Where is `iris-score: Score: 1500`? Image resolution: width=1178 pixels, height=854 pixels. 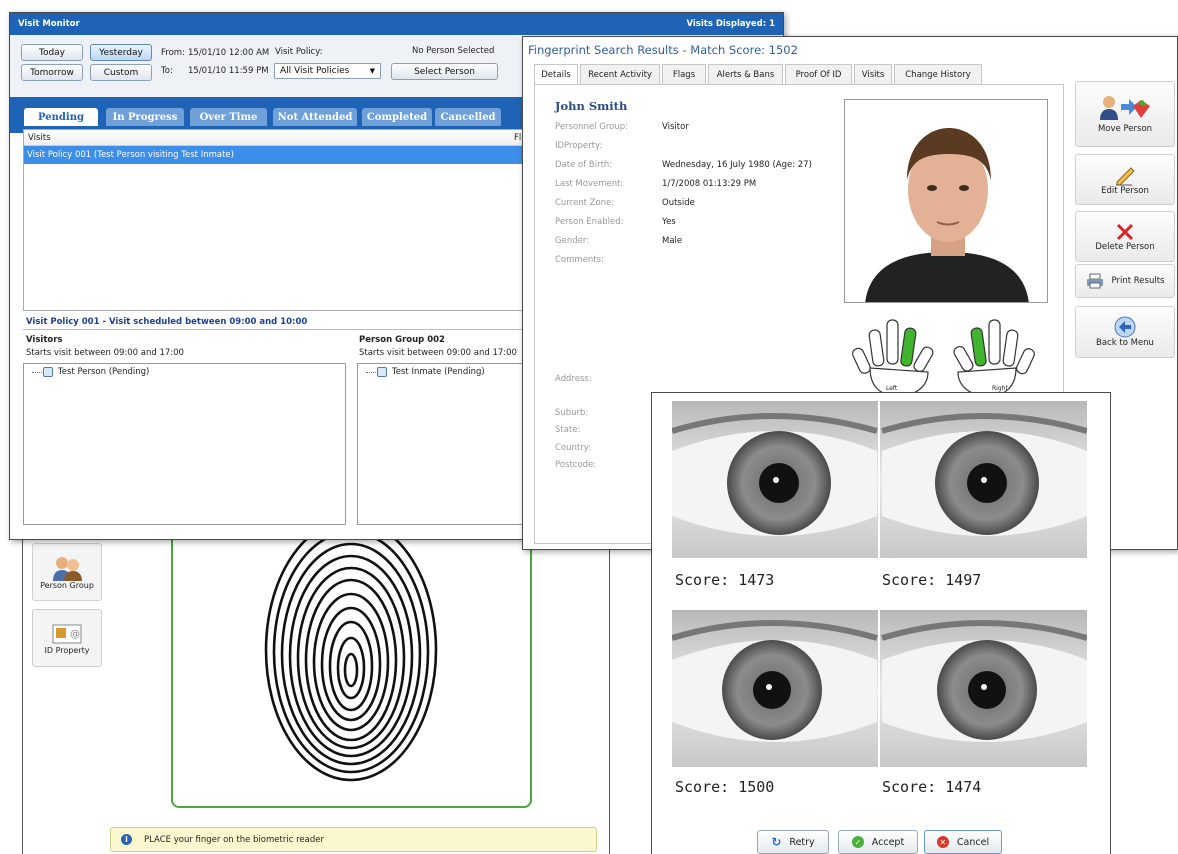
iris-score: Score: 1500 is located at coordinates (725, 787).